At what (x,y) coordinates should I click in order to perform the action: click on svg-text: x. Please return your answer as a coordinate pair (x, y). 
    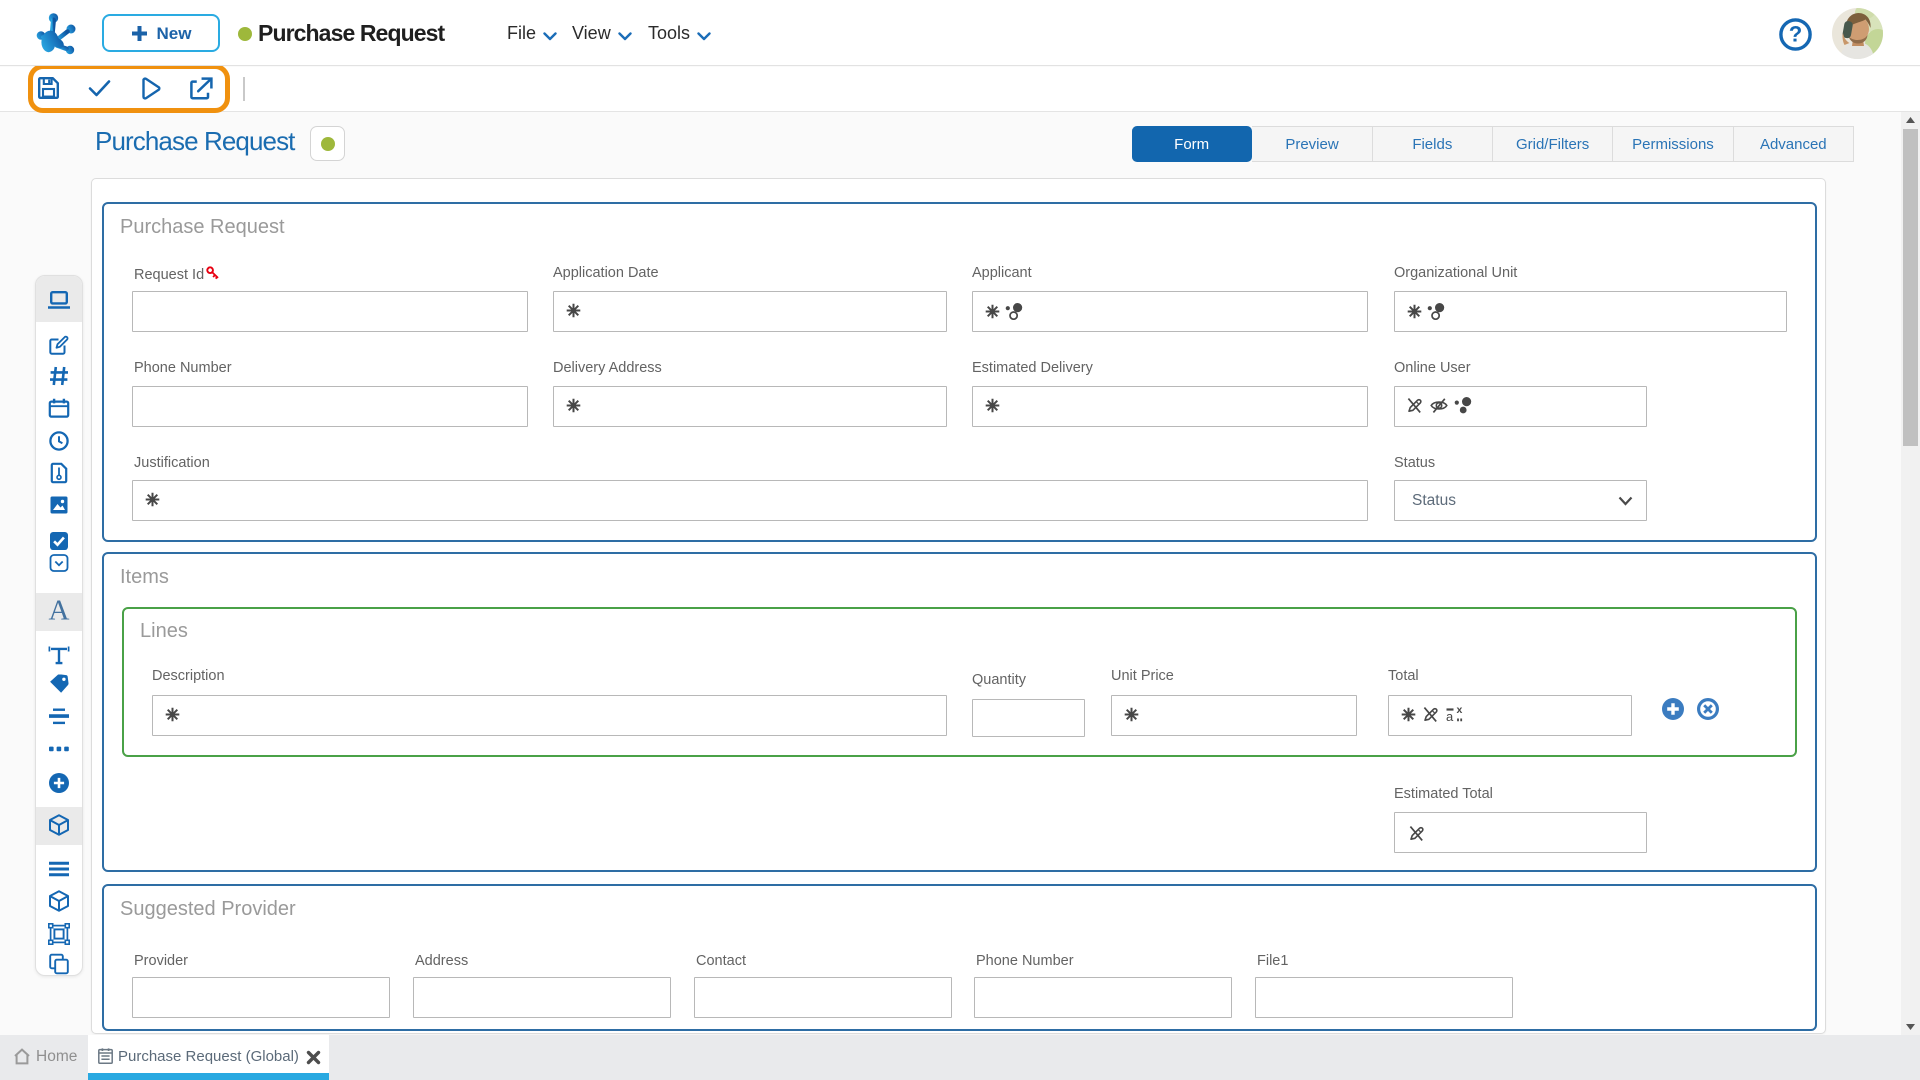
    Looking at the image, I should click on (1460, 710).